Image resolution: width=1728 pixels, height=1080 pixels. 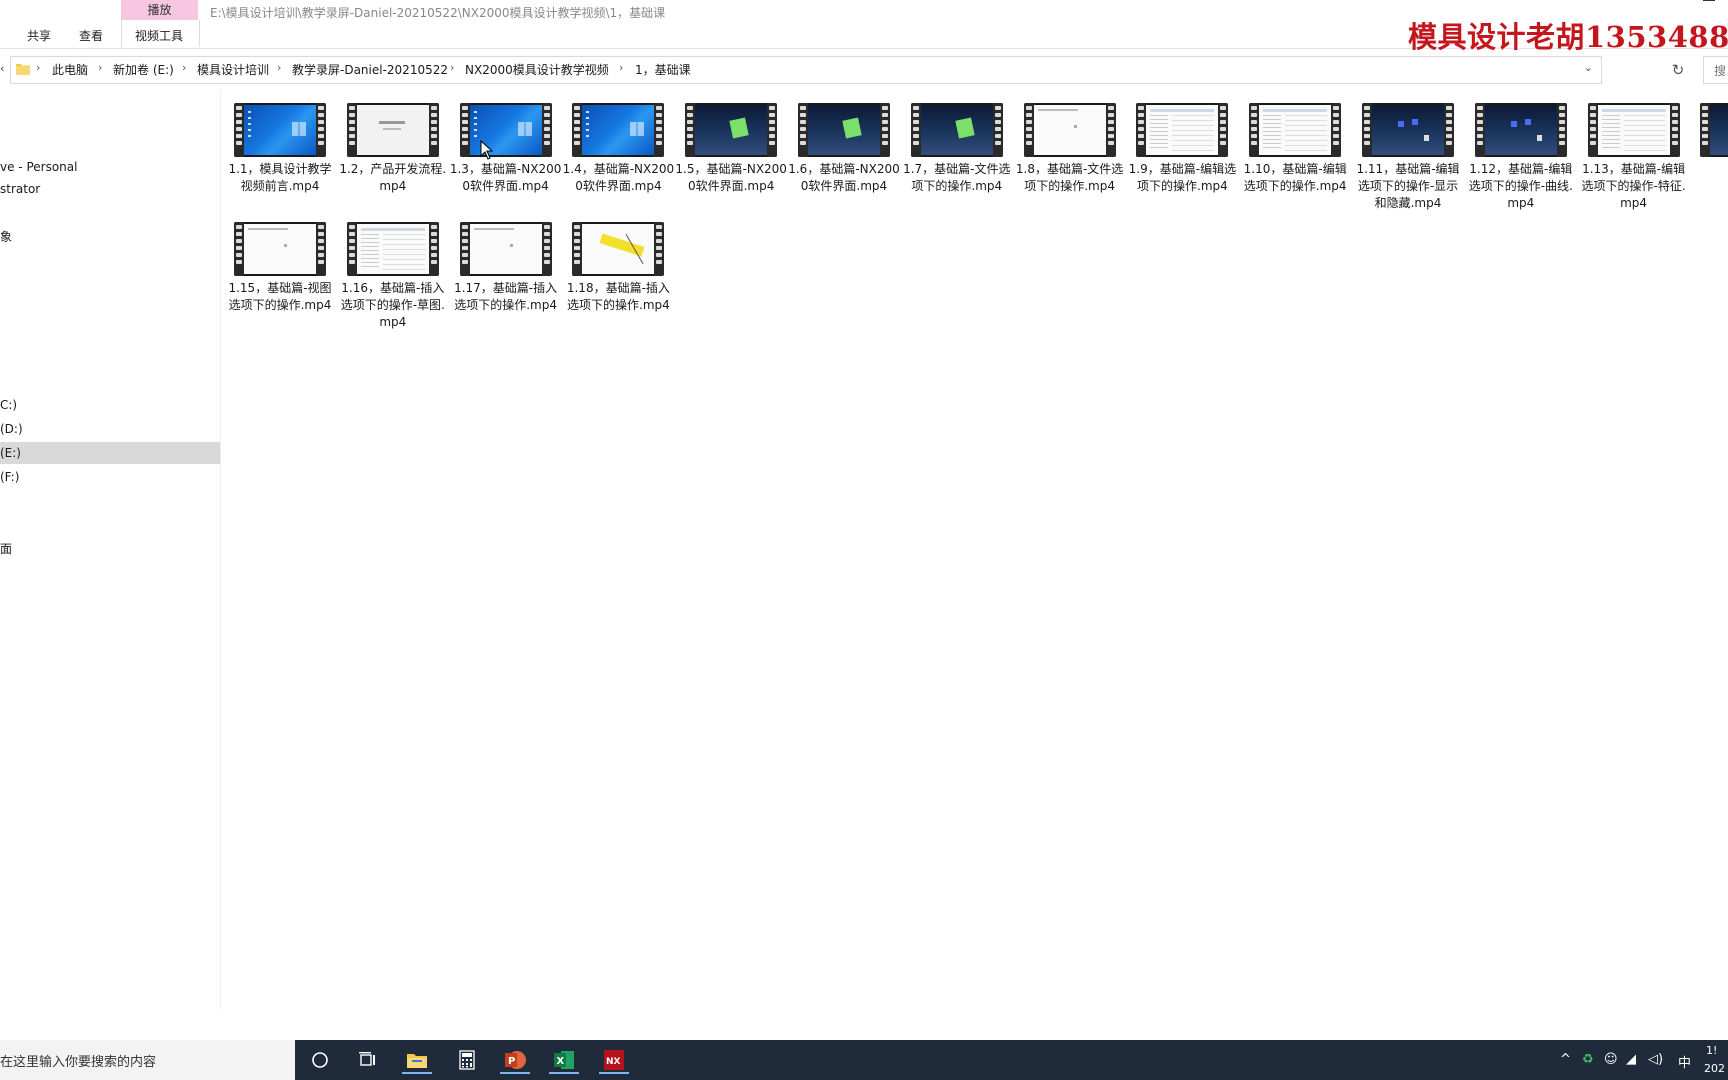 What do you see at coordinates (1634, 157) in the screenshot?
I see `file-tile: 1.13，基础篇-编辑选项下的操作-特征.mp4` at bounding box center [1634, 157].